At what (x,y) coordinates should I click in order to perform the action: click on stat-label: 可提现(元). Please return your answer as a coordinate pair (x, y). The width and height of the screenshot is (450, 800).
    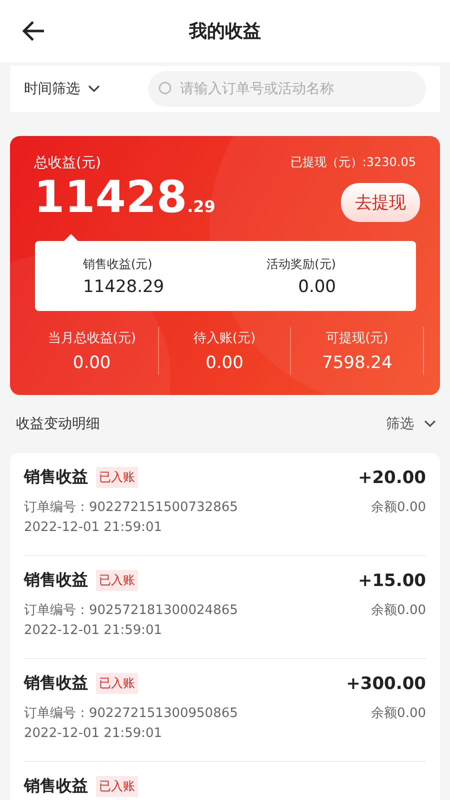
    Looking at the image, I should click on (357, 338).